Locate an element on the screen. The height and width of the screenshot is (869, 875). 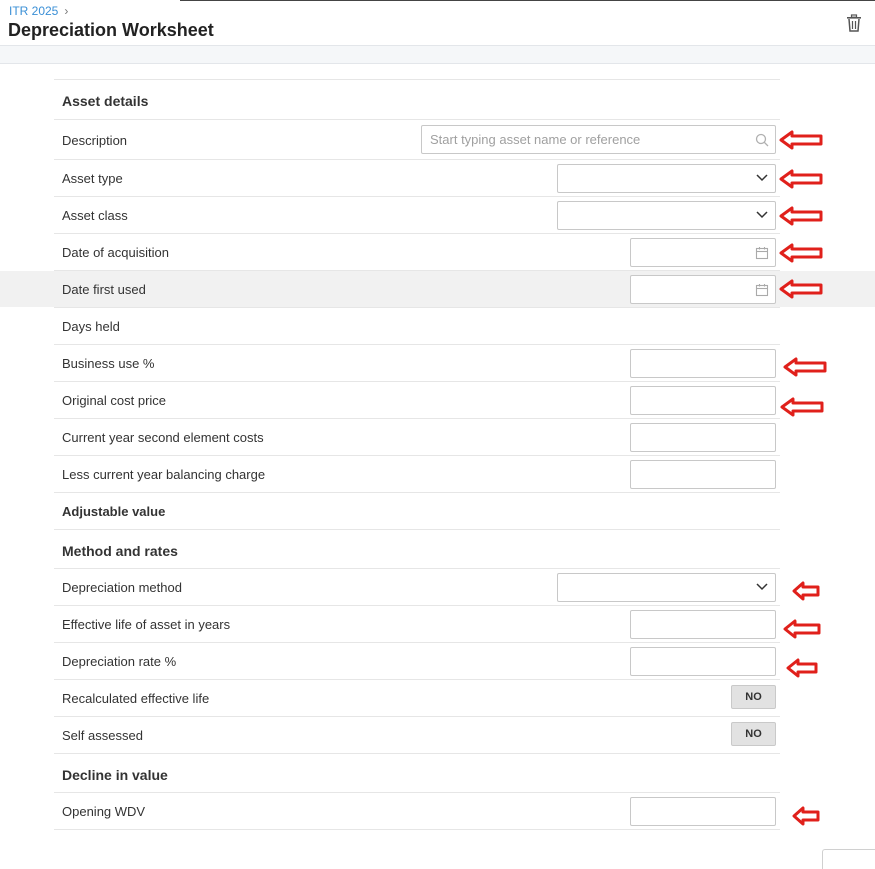
original-cost-label: Original cost price is located at coordinates (114, 400).